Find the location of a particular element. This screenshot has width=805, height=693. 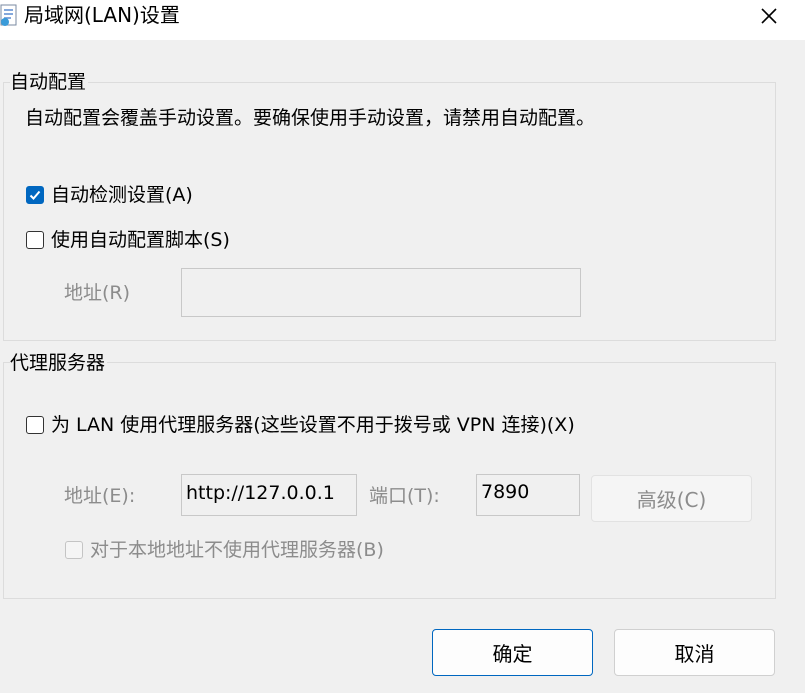

ok-button: 确定 is located at coordinates (512, 652).